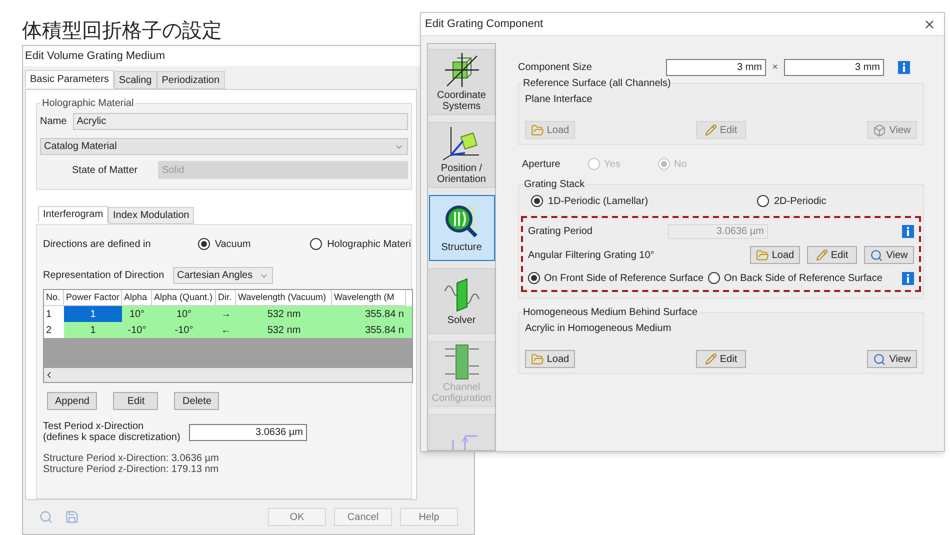  What do you see at coordinates (190, 80) in the screenshot?
I see `tab: Periodization` at bounding box center [190, 80].